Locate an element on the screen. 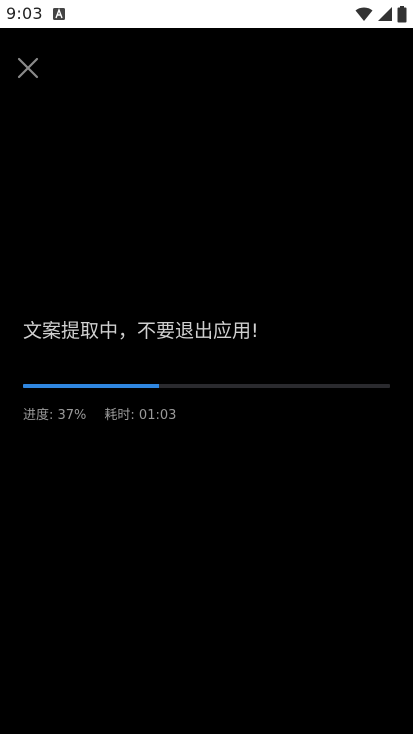 The width and height of the screenshot is (413, 734). status-icons is located at coordinates (381, 14).